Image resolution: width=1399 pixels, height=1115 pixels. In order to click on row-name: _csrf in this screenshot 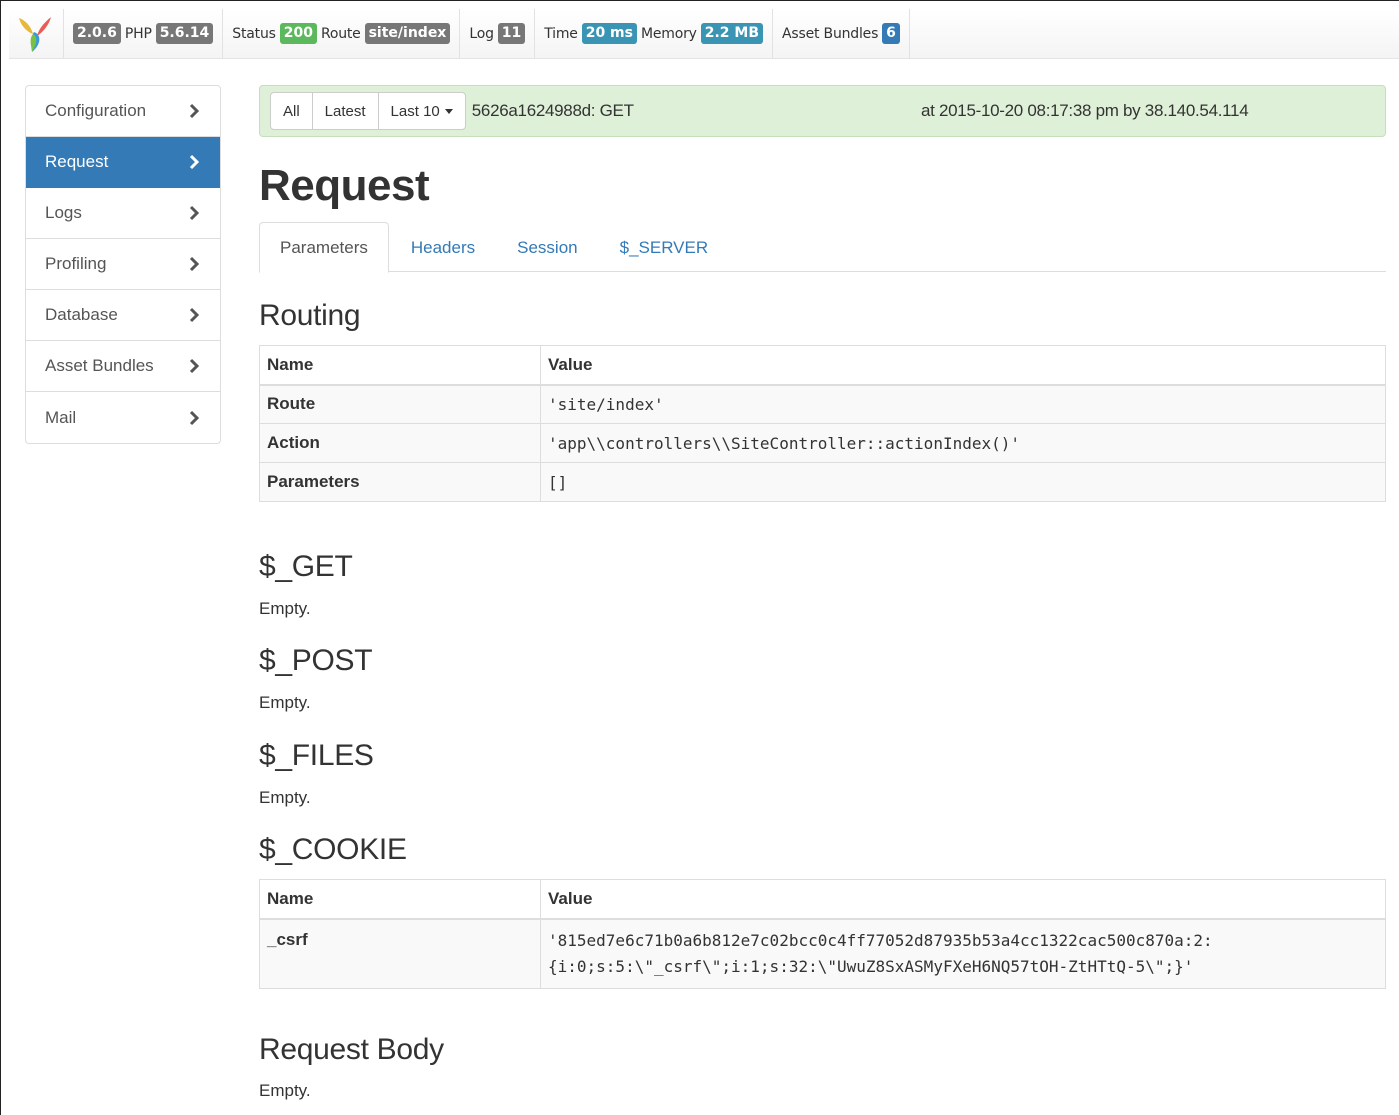, I will do `click(400, 953)`.